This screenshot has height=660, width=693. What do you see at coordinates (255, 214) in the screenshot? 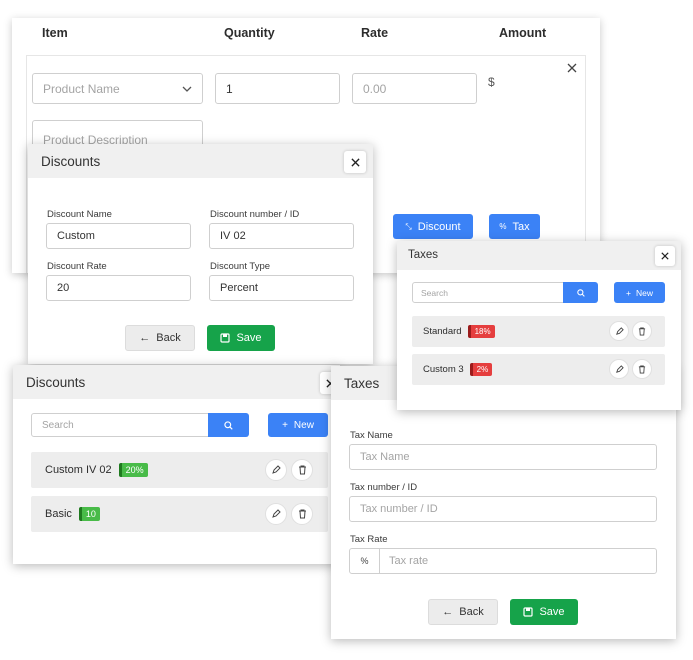
I see `discount-number-label: Discount number / ID` at bounding box center [255, 214].